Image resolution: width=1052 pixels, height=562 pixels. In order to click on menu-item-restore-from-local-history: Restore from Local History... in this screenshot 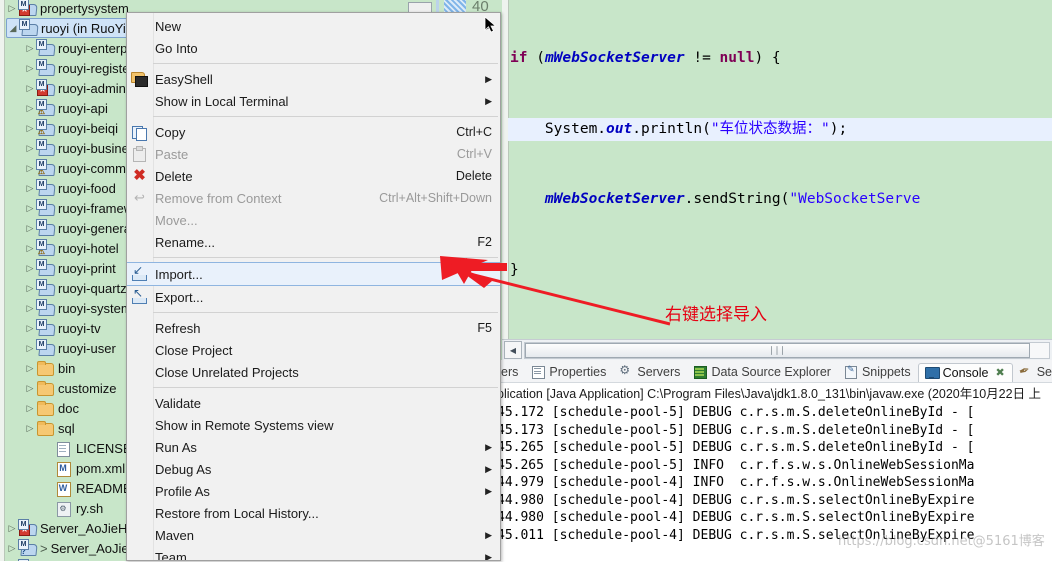, I will do `click(313, 513)`.